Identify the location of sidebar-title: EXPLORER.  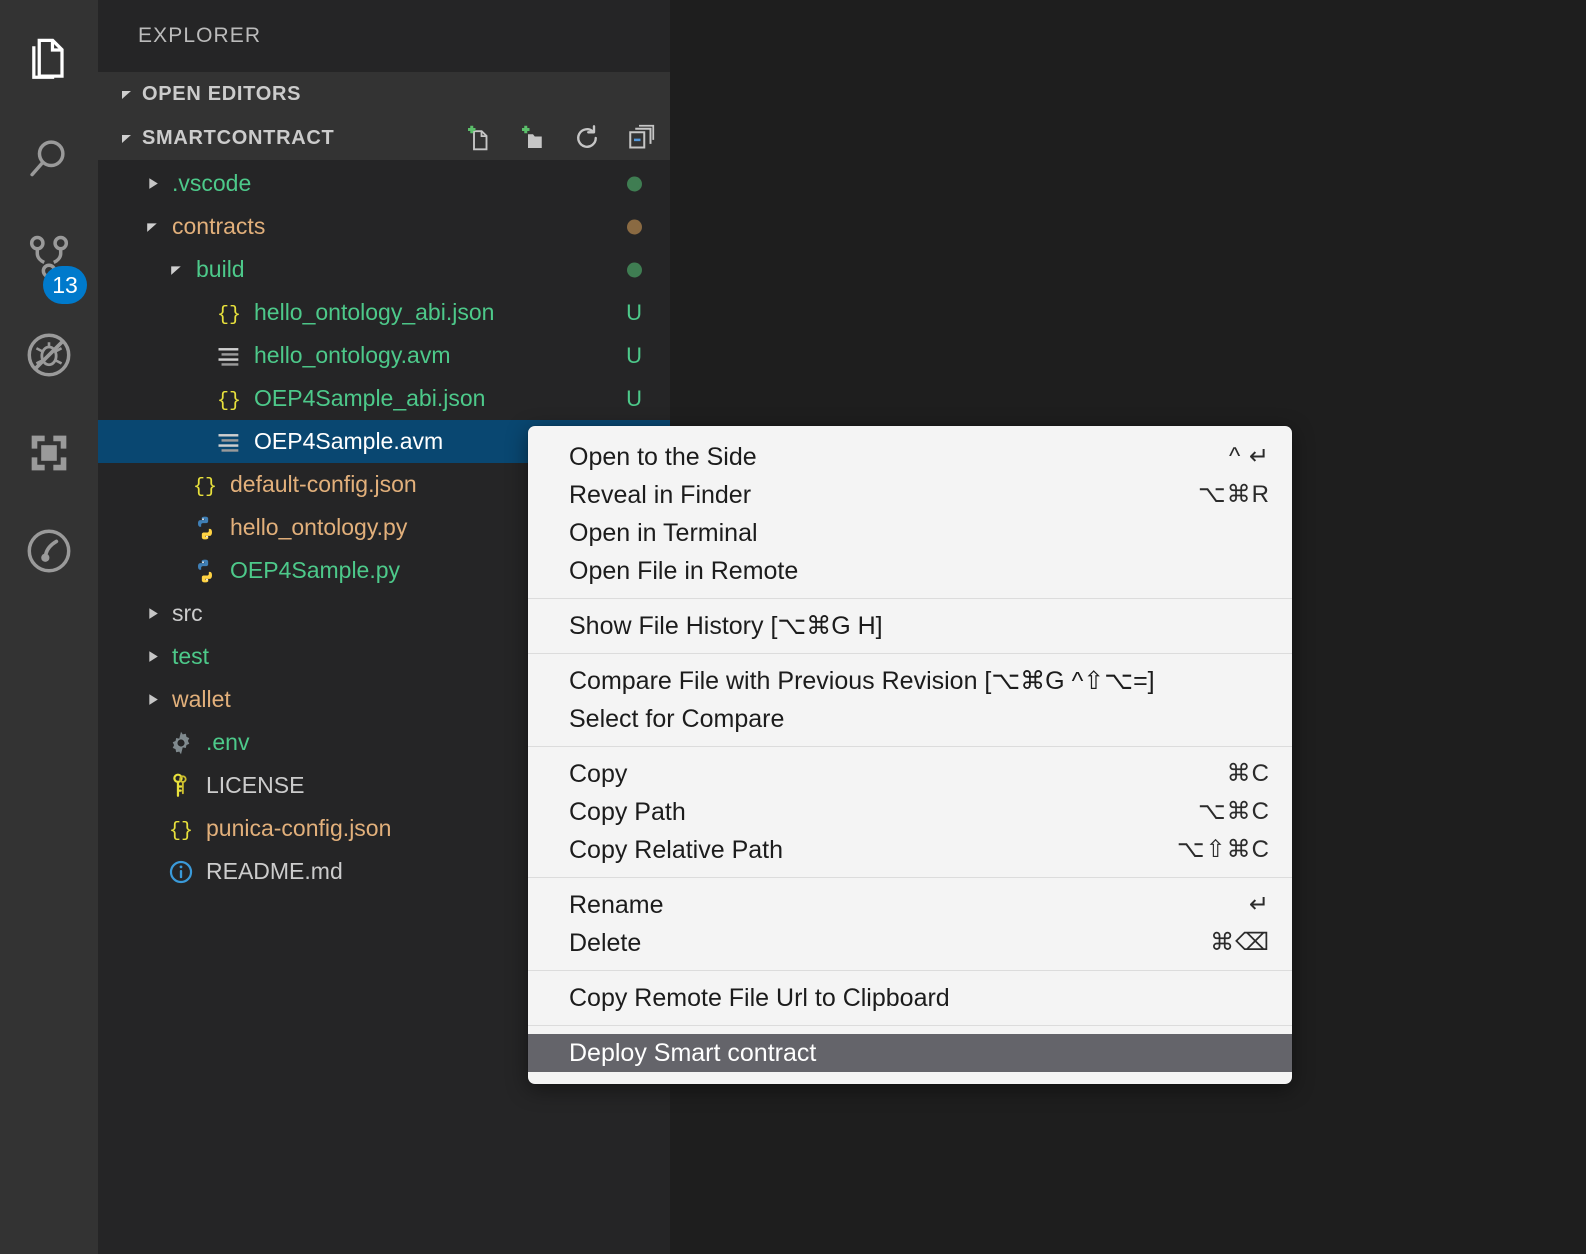
(200, 35).